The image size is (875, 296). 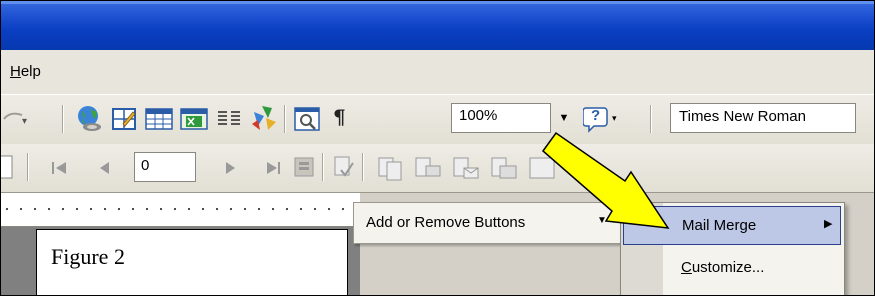 What do you see at coordinates (124, 119) in the screenshot?
I see `tables-borders-icon` at bounding box center [124, 119].